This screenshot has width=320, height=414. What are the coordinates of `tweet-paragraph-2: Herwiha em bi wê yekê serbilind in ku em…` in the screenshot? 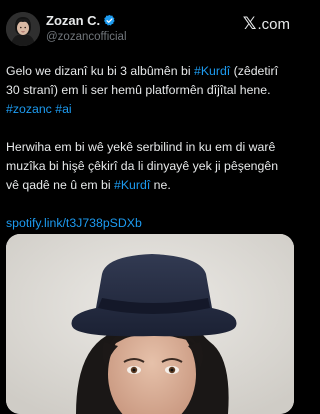 It's located at (150, 166).